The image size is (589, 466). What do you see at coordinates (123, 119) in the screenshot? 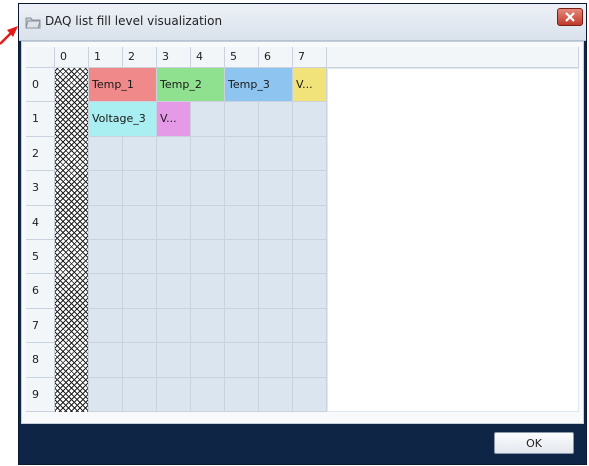
I see `signal-block: Voltage_3` at bounding box center [123, 119].